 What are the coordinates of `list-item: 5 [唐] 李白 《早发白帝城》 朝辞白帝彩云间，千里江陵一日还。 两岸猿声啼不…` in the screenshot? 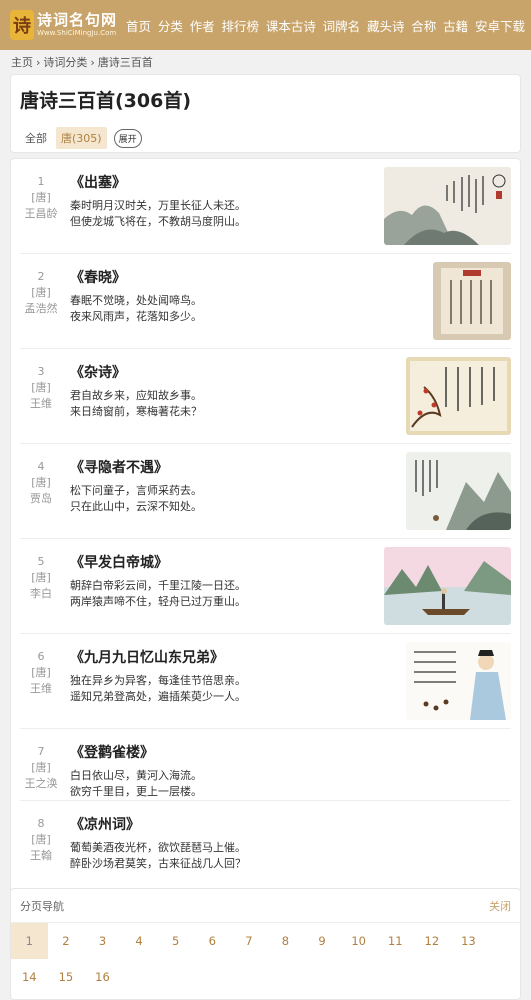 It's located at (265, 586).